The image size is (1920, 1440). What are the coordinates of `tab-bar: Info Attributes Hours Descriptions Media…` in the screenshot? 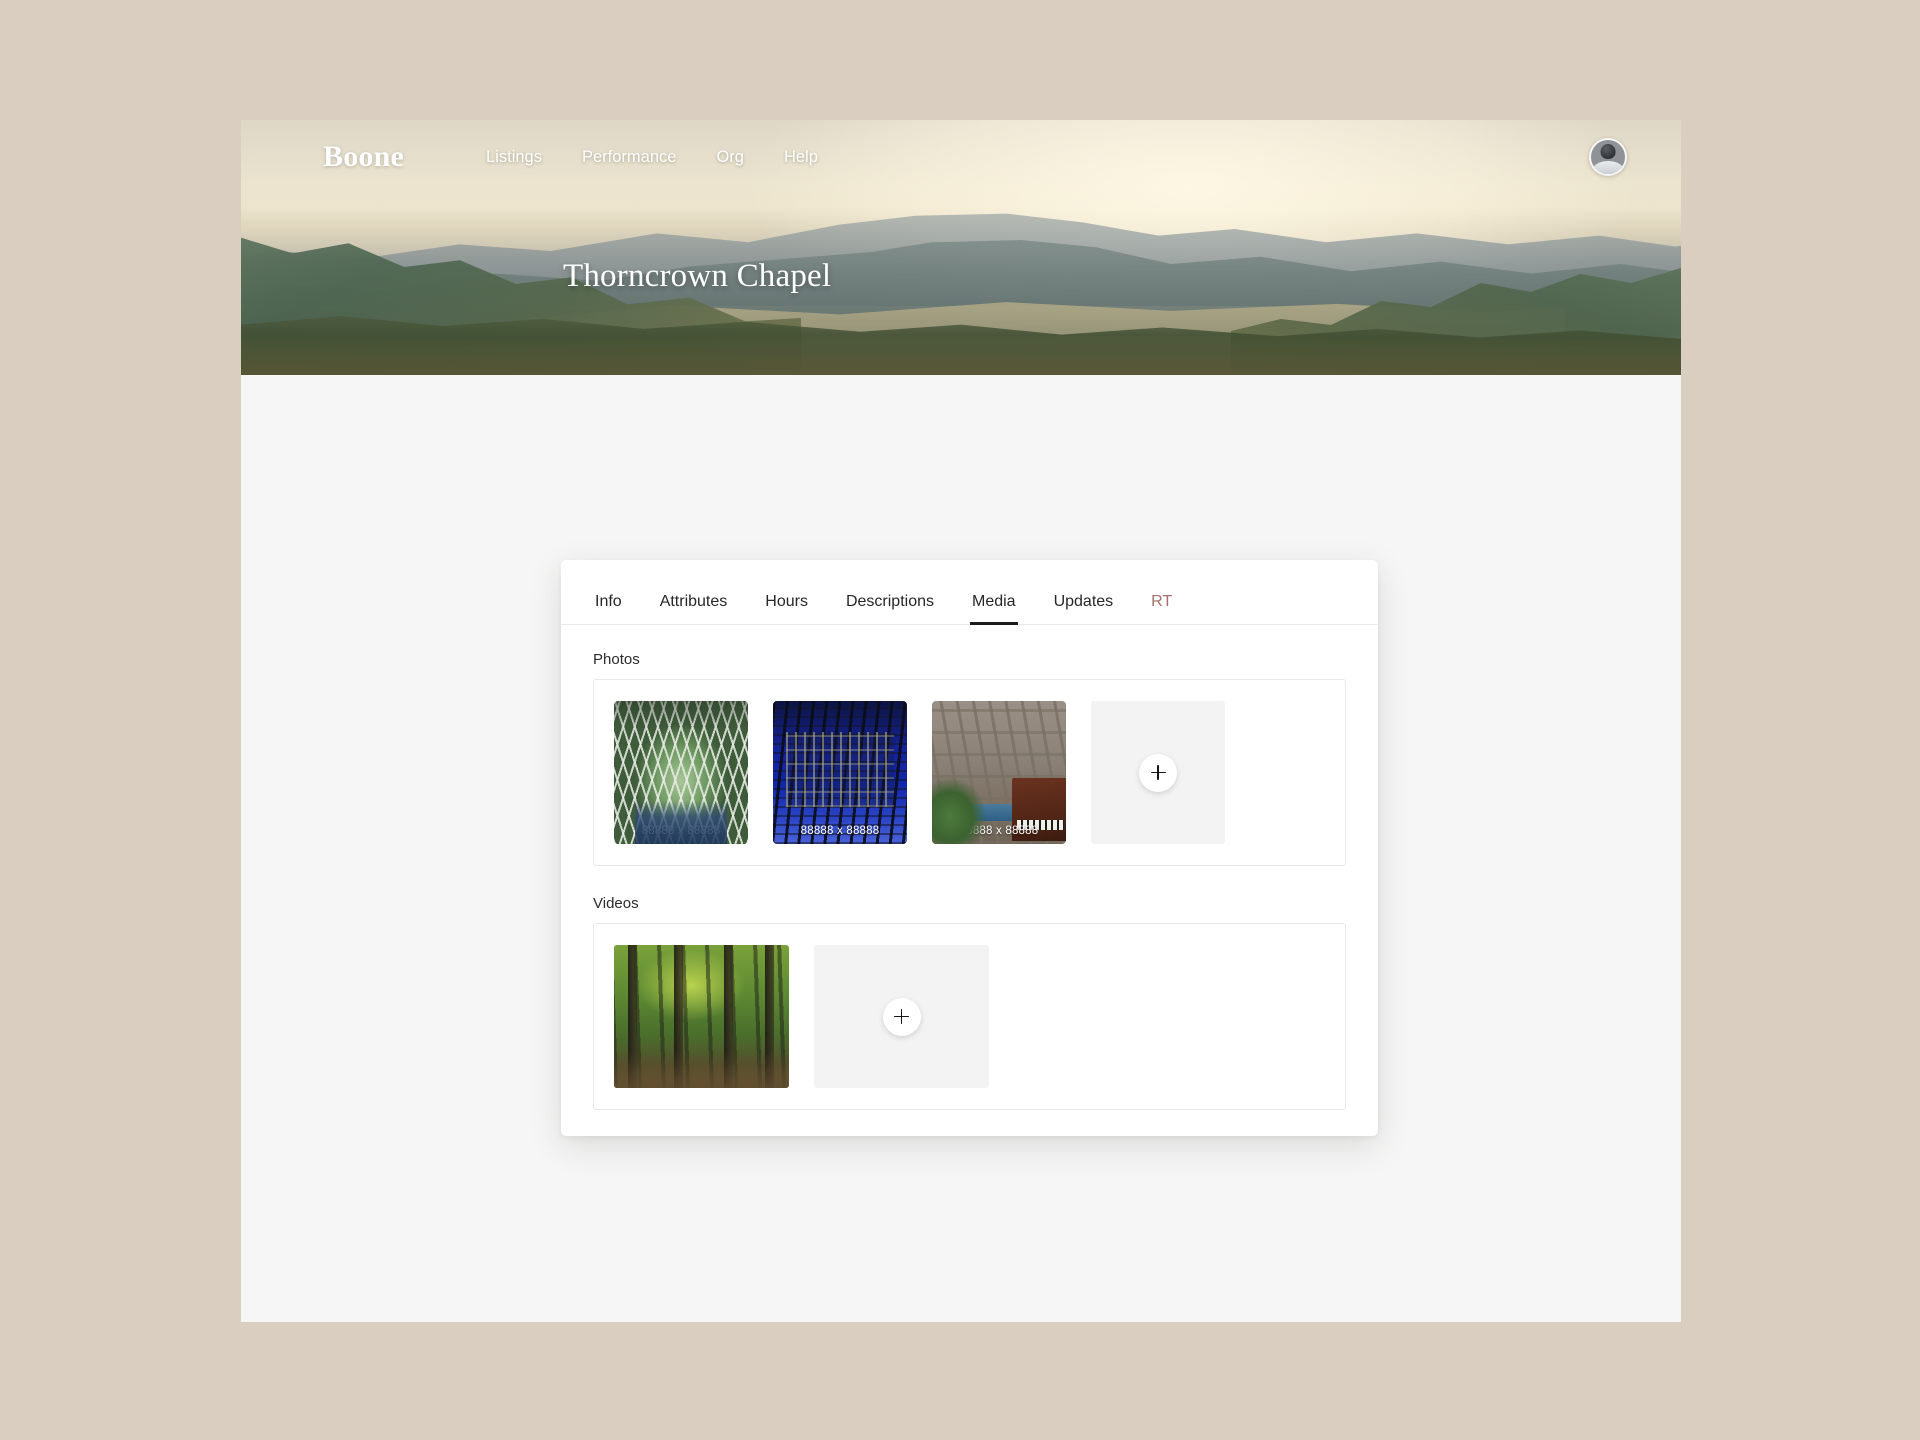 It's located at (969, 592).